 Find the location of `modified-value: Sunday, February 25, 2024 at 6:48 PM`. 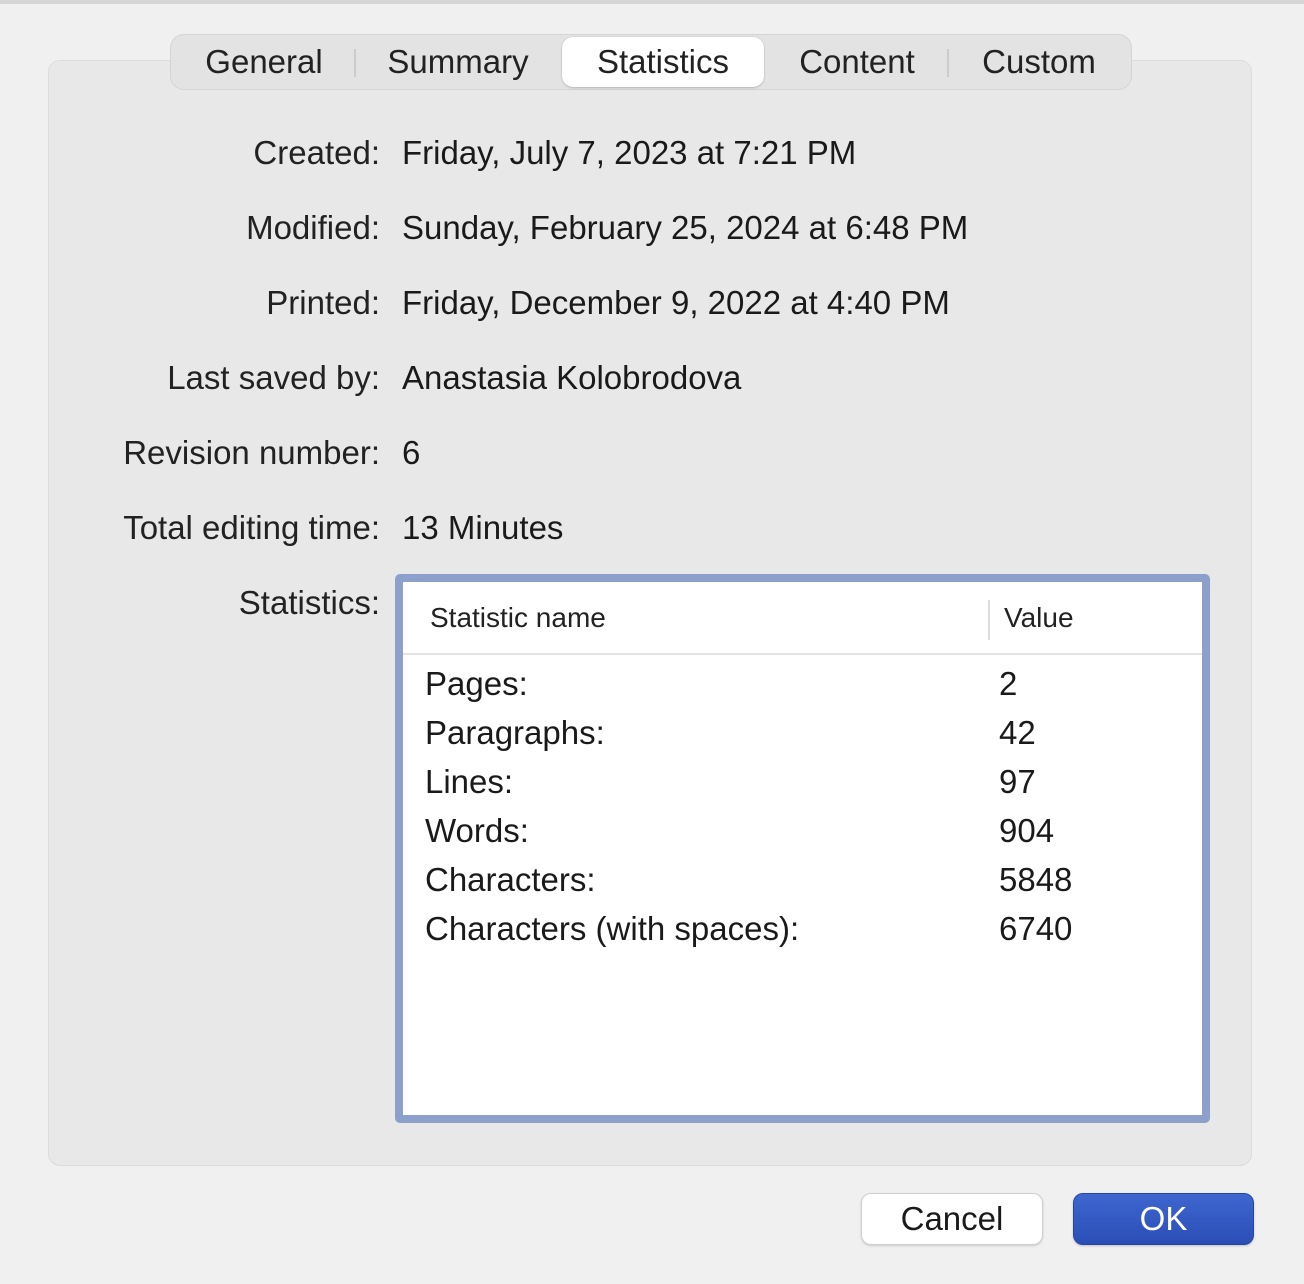

modified-value: Sunday, February 25, 2024 at 6:48 PM is located at coordinates (685, 227).